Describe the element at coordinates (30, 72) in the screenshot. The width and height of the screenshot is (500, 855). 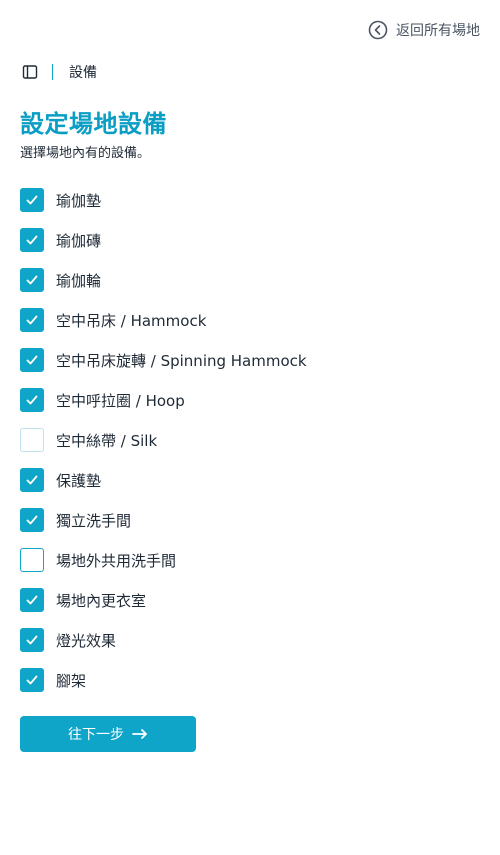
I see `sidebar-toggle-icon` at that location.